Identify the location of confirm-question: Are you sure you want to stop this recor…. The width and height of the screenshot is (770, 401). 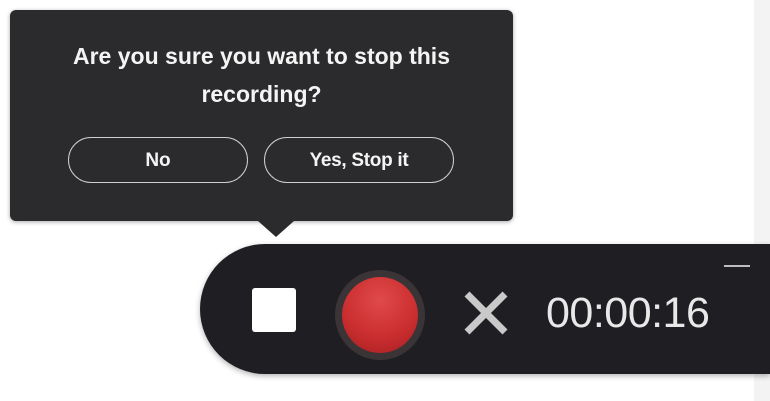
(261, 75).